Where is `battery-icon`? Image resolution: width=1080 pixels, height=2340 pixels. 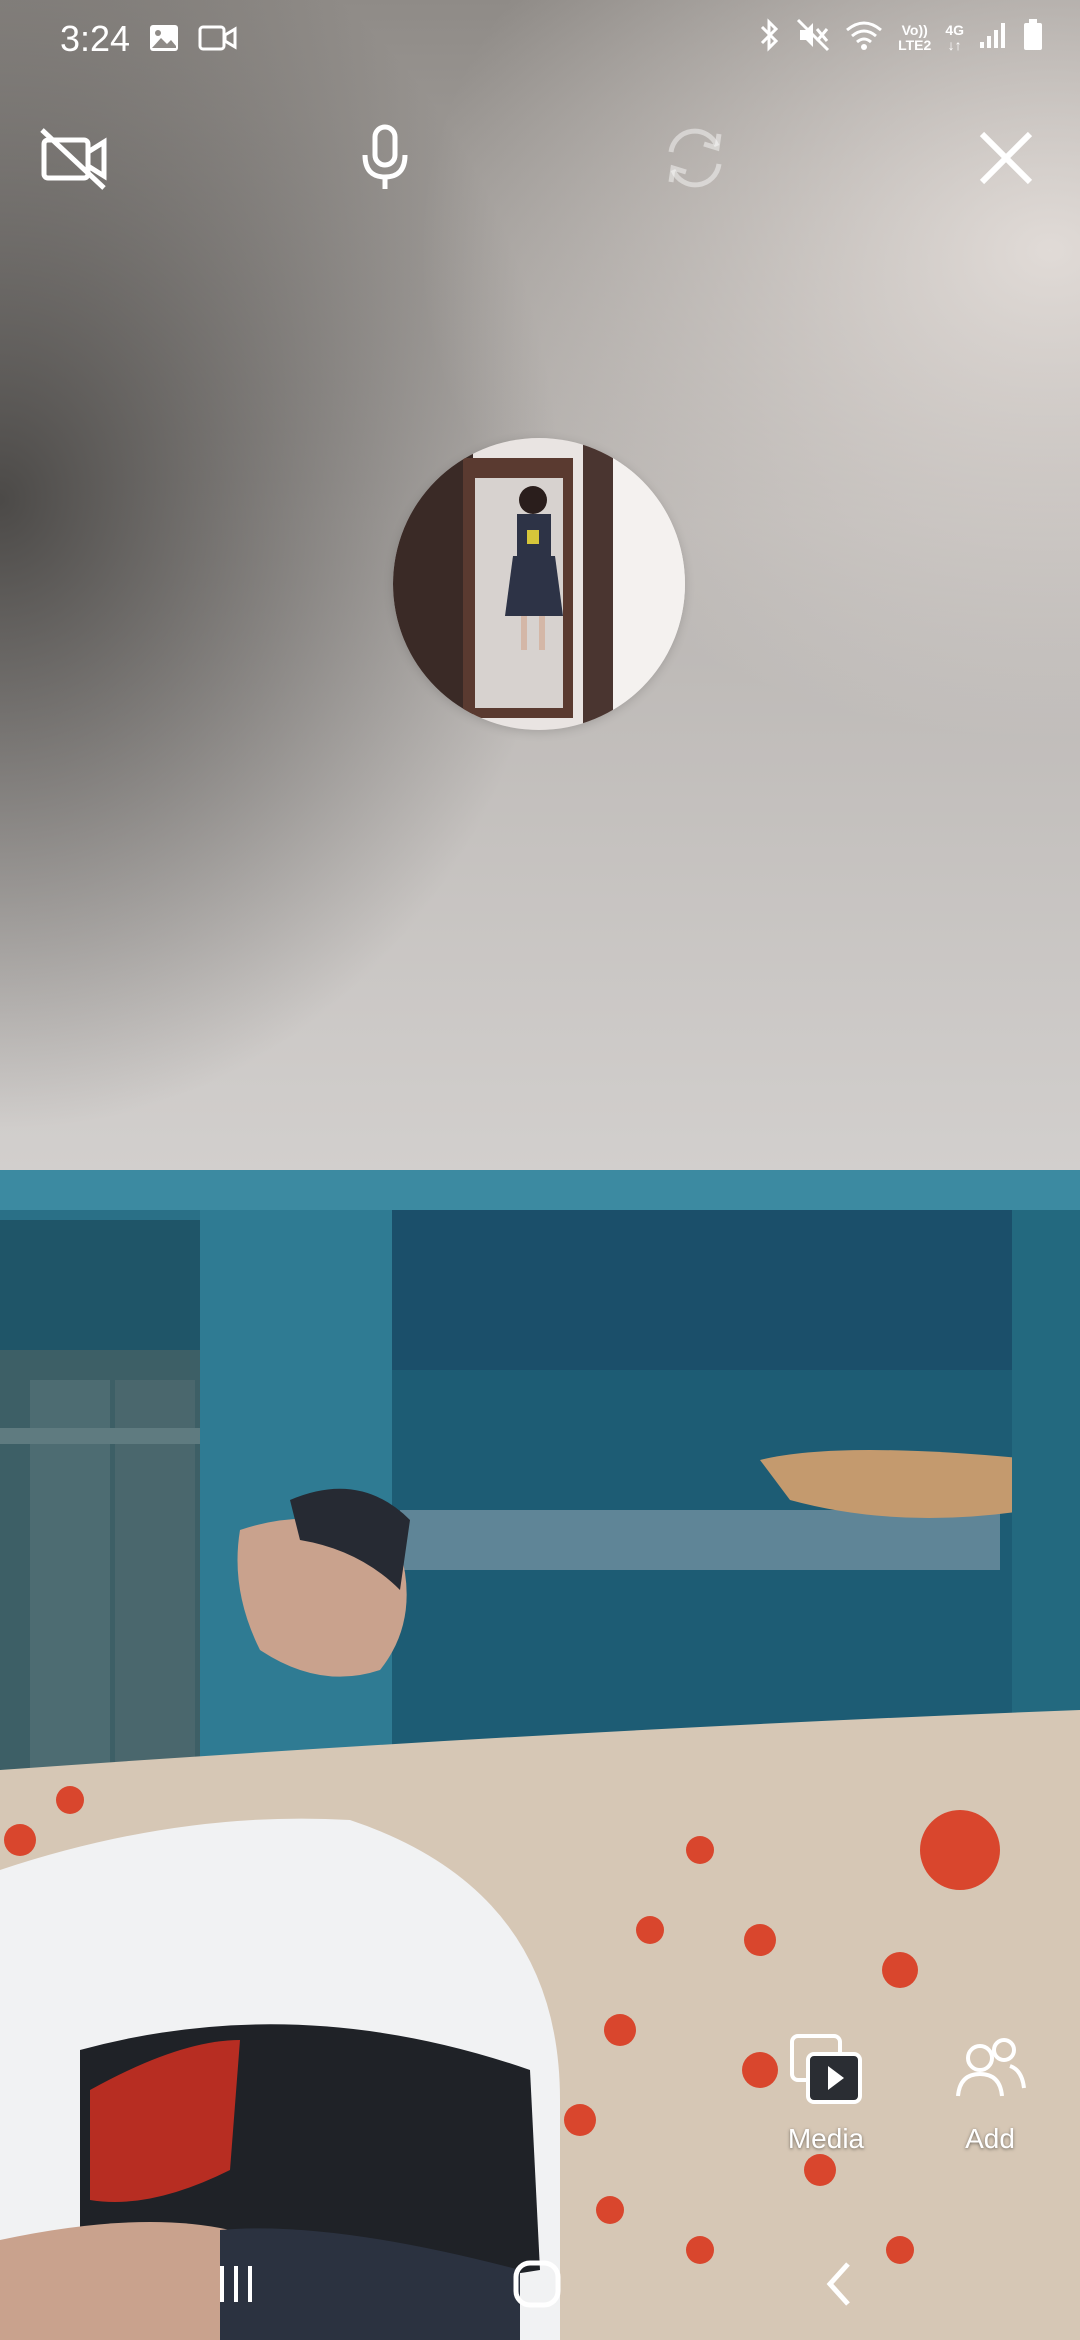
battery-icon is located at coordinates (1033, 37).